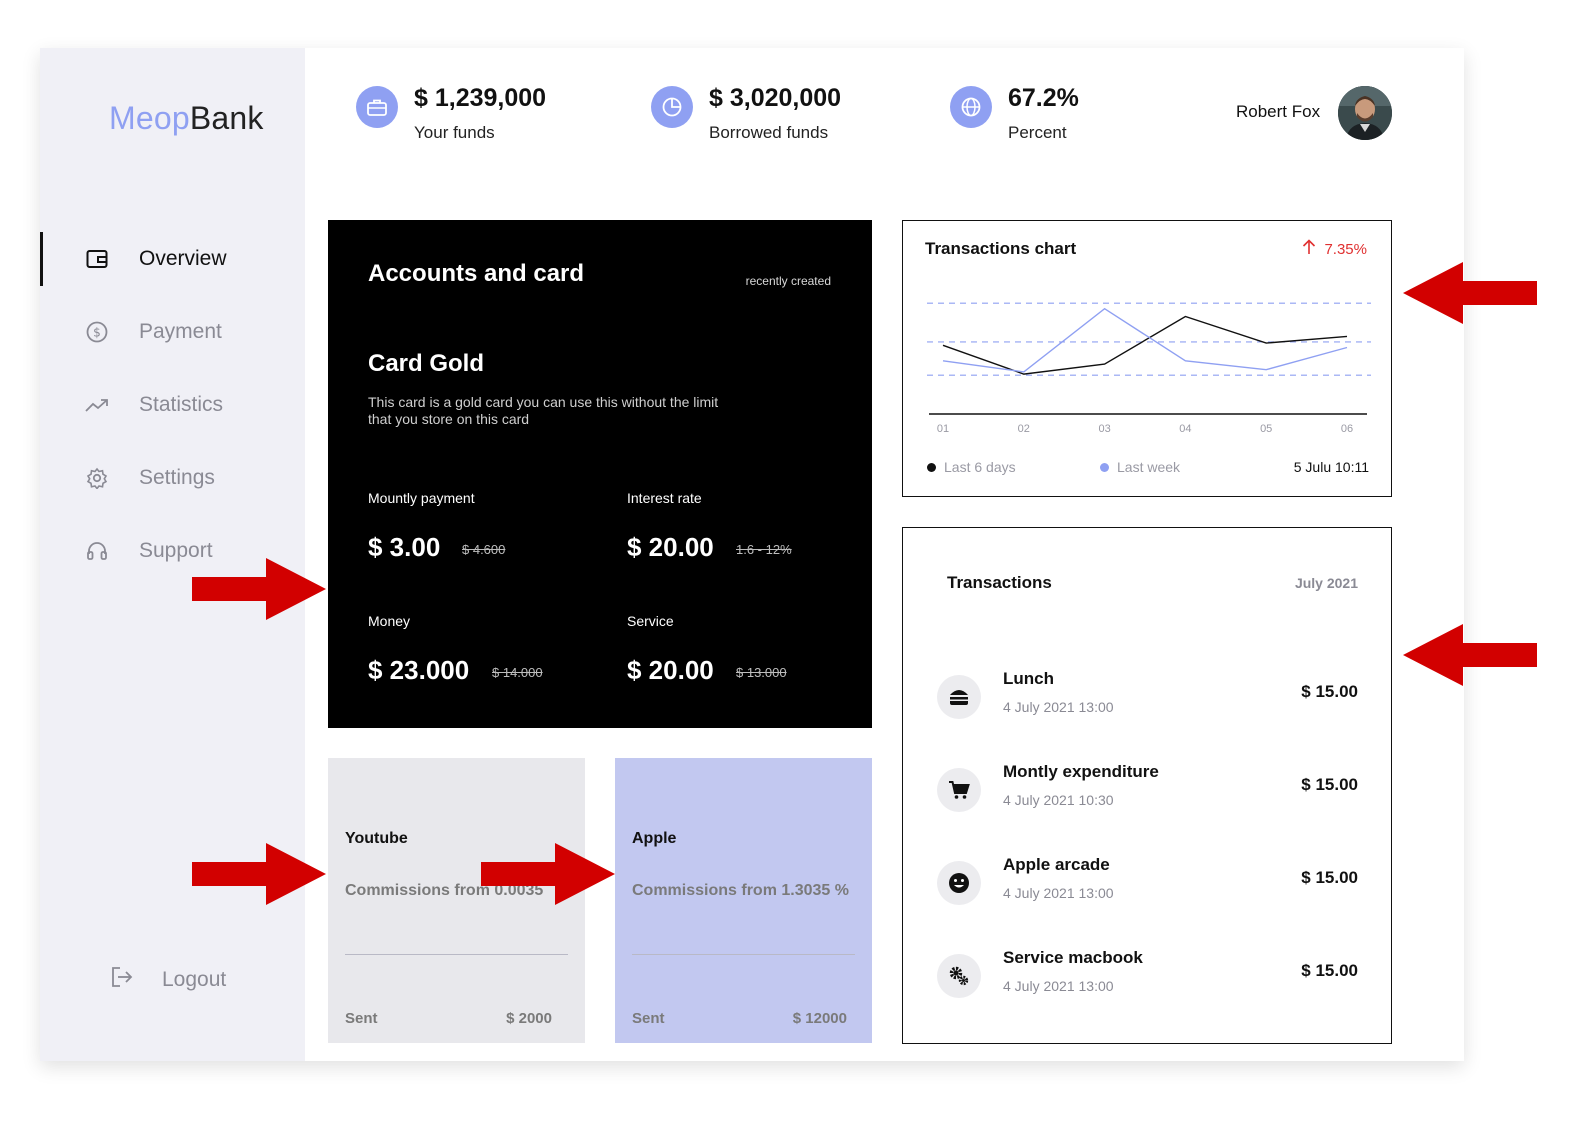 This screenshot has height=1139, width=1586. I want to click on logout-label: Logout, so click(194, 979).